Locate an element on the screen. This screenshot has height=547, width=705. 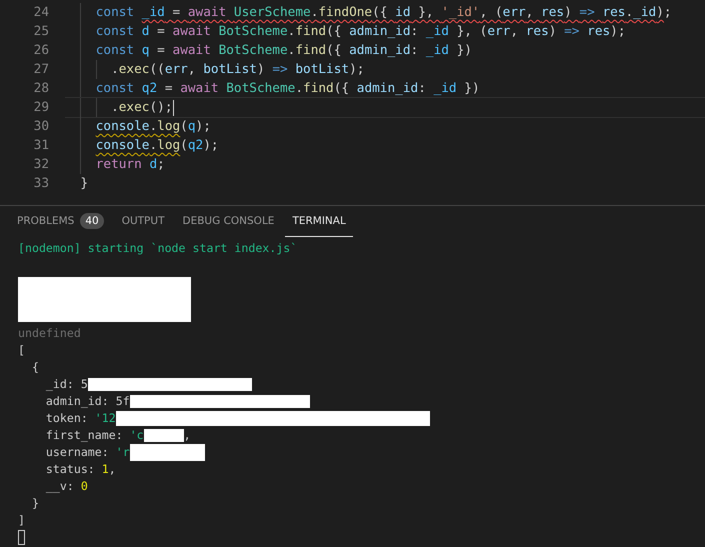
terminal-text: username: 'r is located at coordinates (87, 452).